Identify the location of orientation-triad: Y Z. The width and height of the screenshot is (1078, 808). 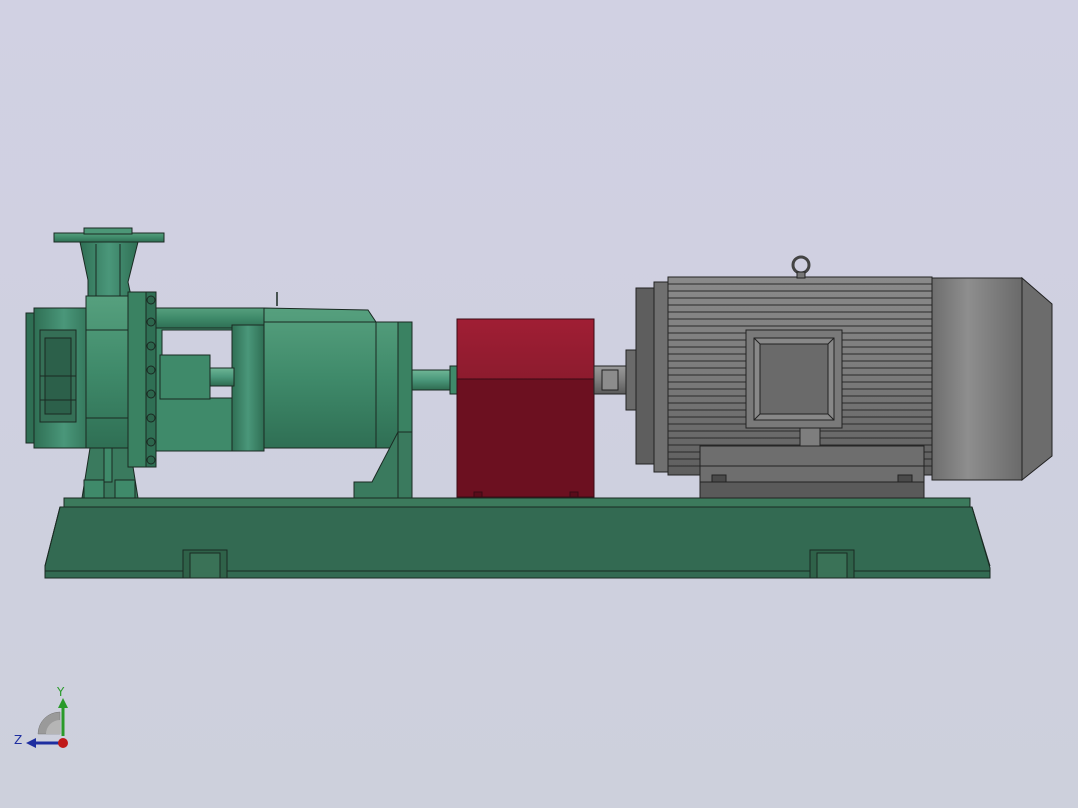
(41, 716).